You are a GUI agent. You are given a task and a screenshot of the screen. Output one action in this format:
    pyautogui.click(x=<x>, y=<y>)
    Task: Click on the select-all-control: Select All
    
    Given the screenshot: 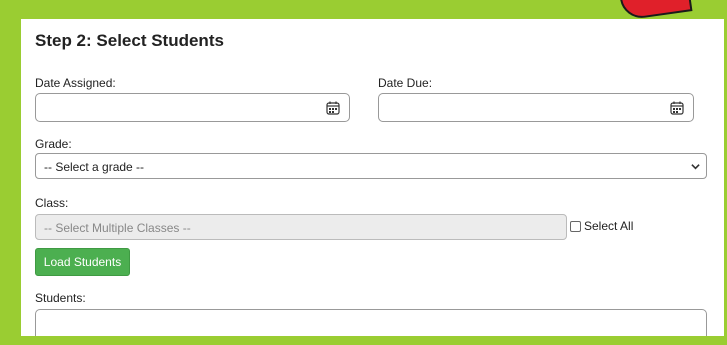 What is the action you would take?
    pyautogui.click(x=601, y=226)
    